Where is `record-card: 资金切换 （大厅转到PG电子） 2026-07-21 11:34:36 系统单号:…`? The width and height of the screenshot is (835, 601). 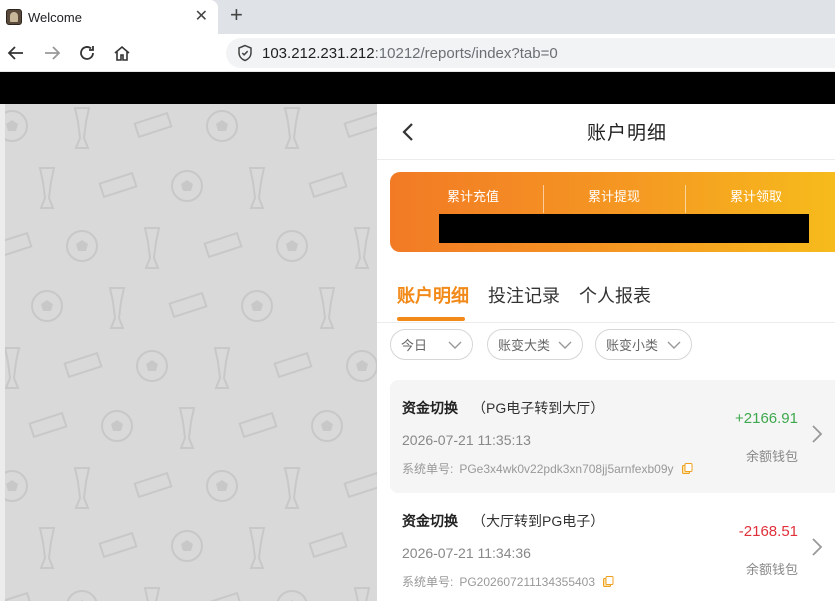 record-card: 资金切换 （大厅转到PG电子） 2026-07-21 11:34:36 系统单号:… is located at coordinates (612, 547).